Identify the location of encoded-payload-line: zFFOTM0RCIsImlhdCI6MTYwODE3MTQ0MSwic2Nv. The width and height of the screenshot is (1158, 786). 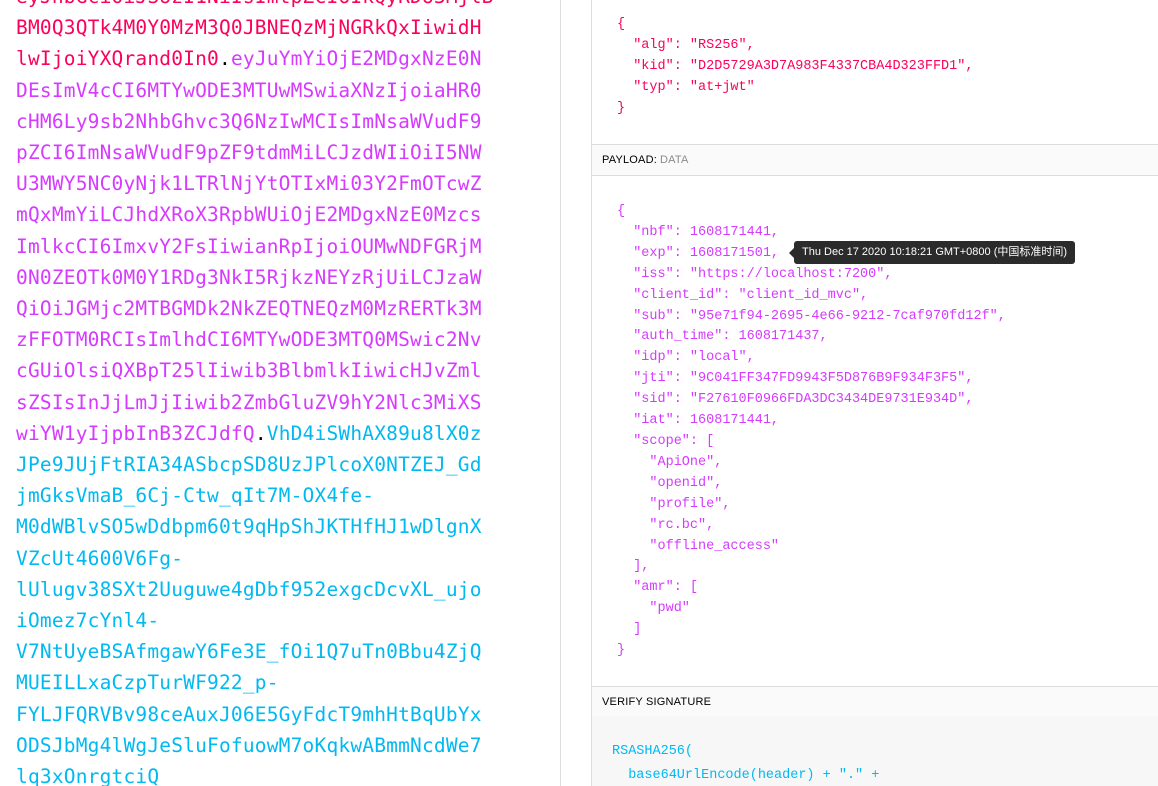
(249, 340).